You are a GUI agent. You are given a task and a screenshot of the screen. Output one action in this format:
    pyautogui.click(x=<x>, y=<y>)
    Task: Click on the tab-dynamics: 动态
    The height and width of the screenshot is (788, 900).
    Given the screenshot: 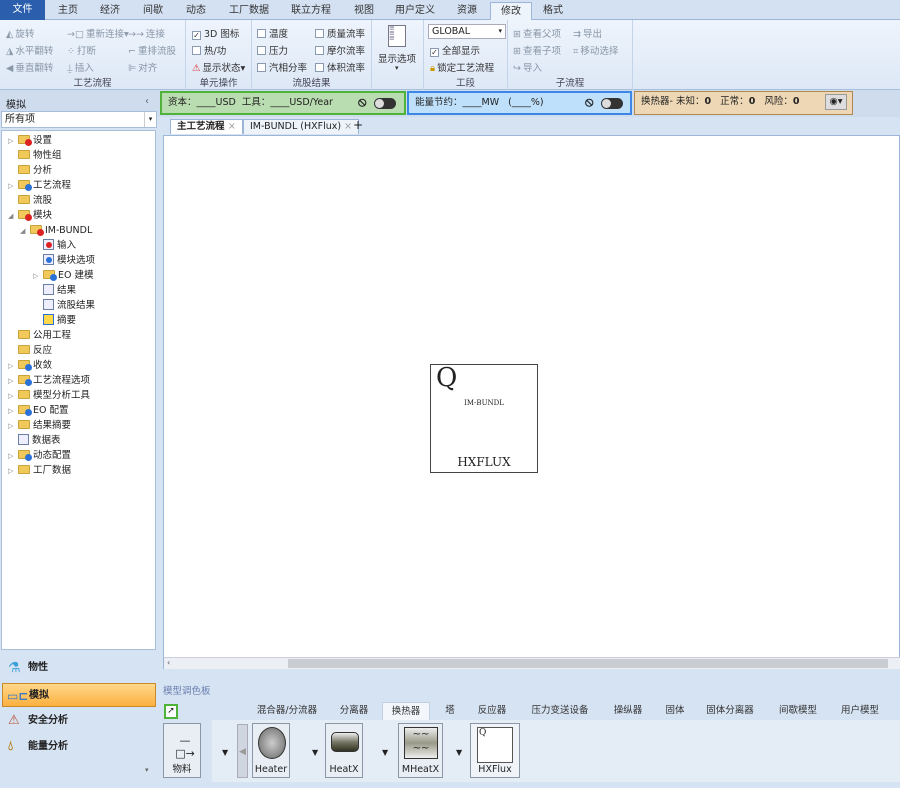 What is the action you would take?
    pyautogui.click(x=196, y=11)
    